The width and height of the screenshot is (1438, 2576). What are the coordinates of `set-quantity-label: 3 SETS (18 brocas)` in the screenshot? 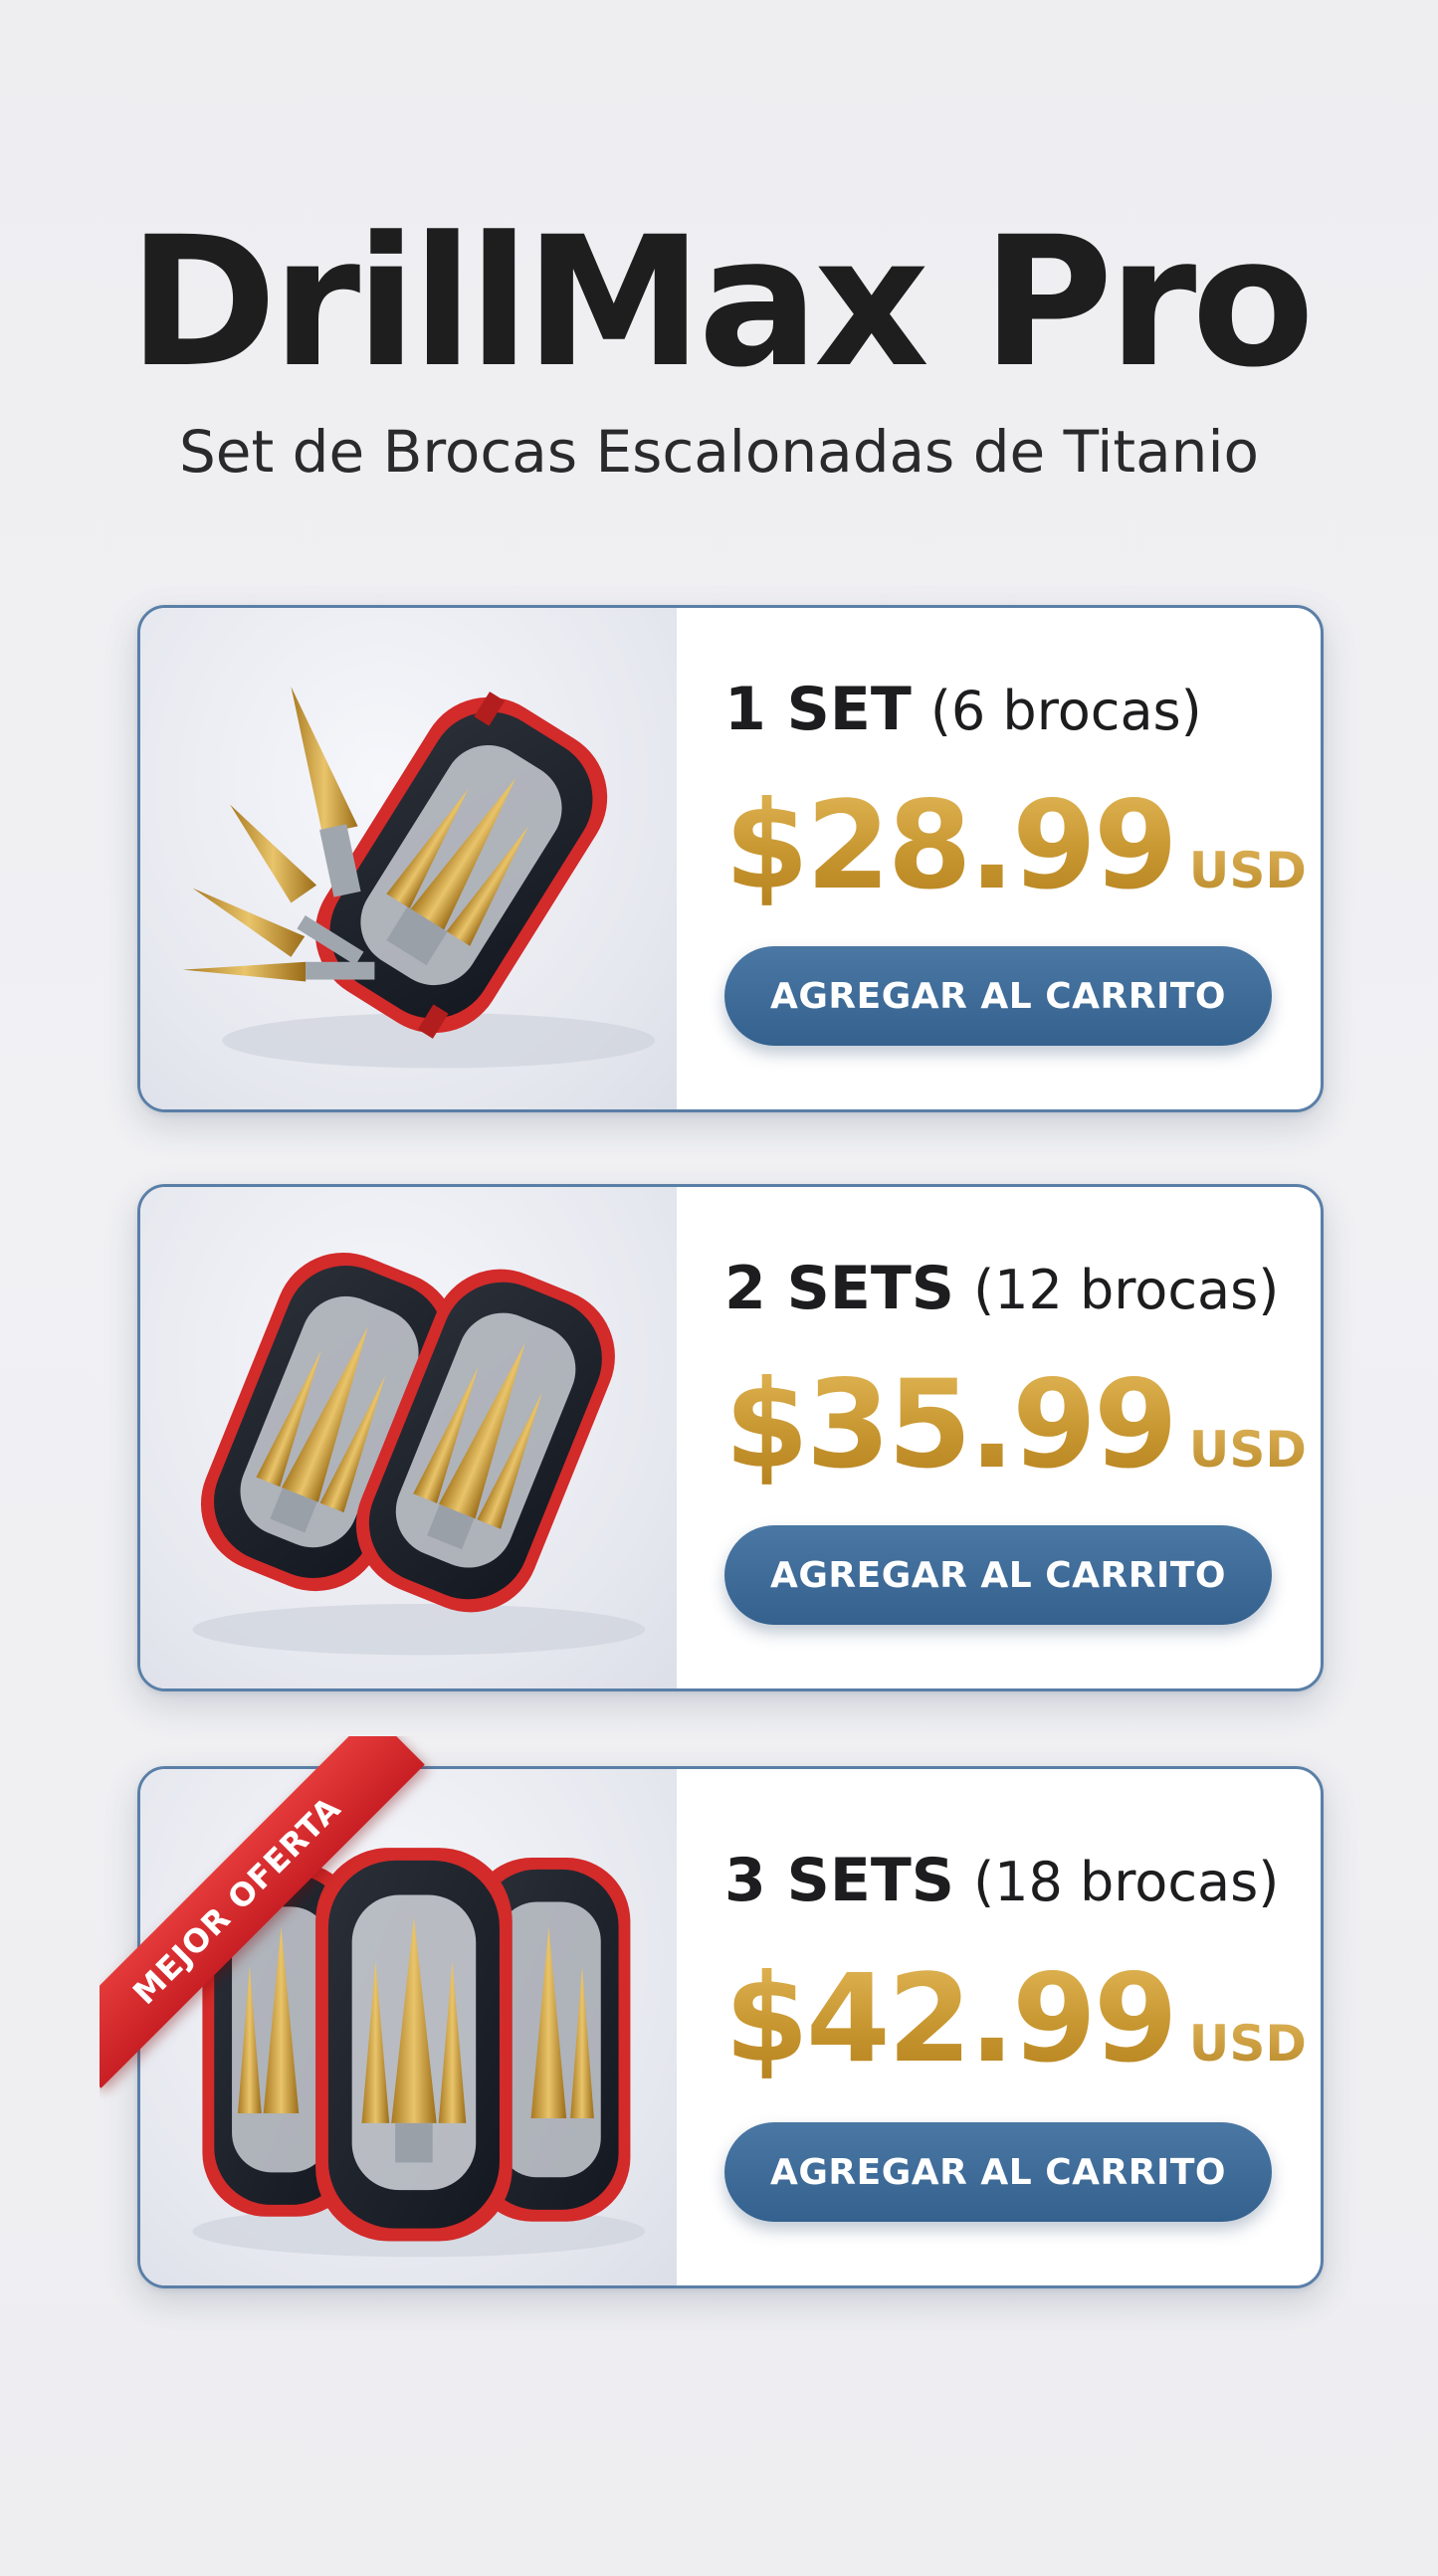 It's located at (1002, 1880).